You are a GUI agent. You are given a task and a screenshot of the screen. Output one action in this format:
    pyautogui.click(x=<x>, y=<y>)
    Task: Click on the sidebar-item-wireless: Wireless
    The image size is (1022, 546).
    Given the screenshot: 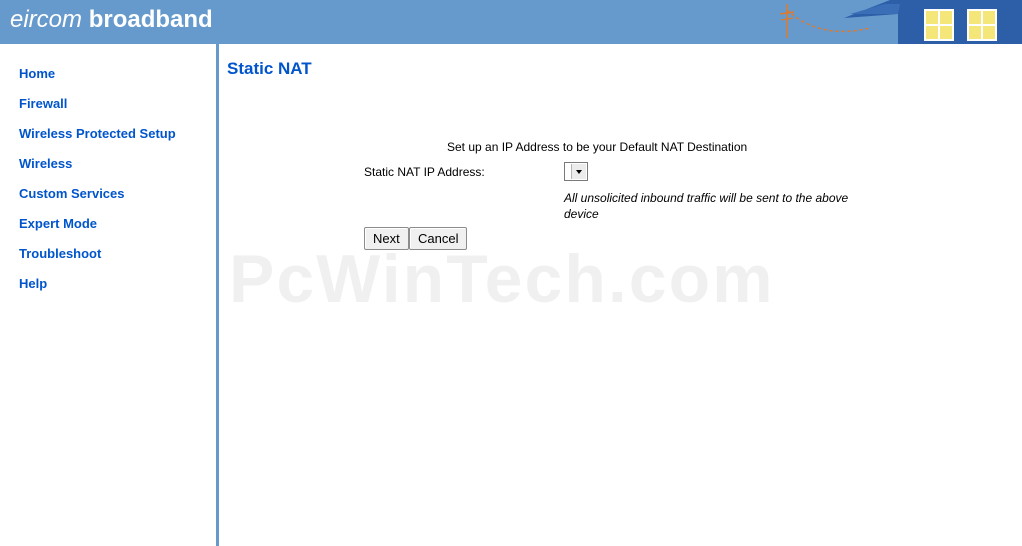 What is the action you would take?
    pyautogui.click(x=114, y=164)
    